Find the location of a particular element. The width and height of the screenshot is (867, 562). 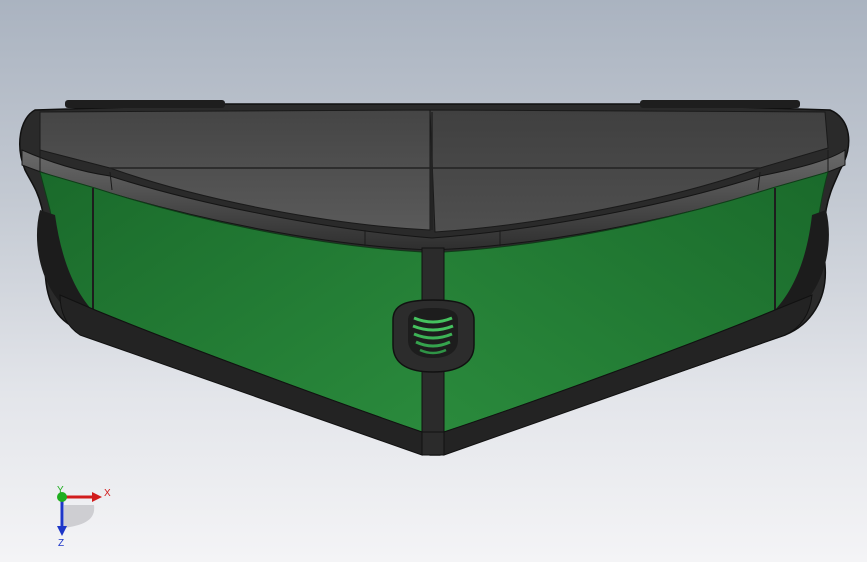

orientation-triad: X Y Z is located at coordinates (84, 517).